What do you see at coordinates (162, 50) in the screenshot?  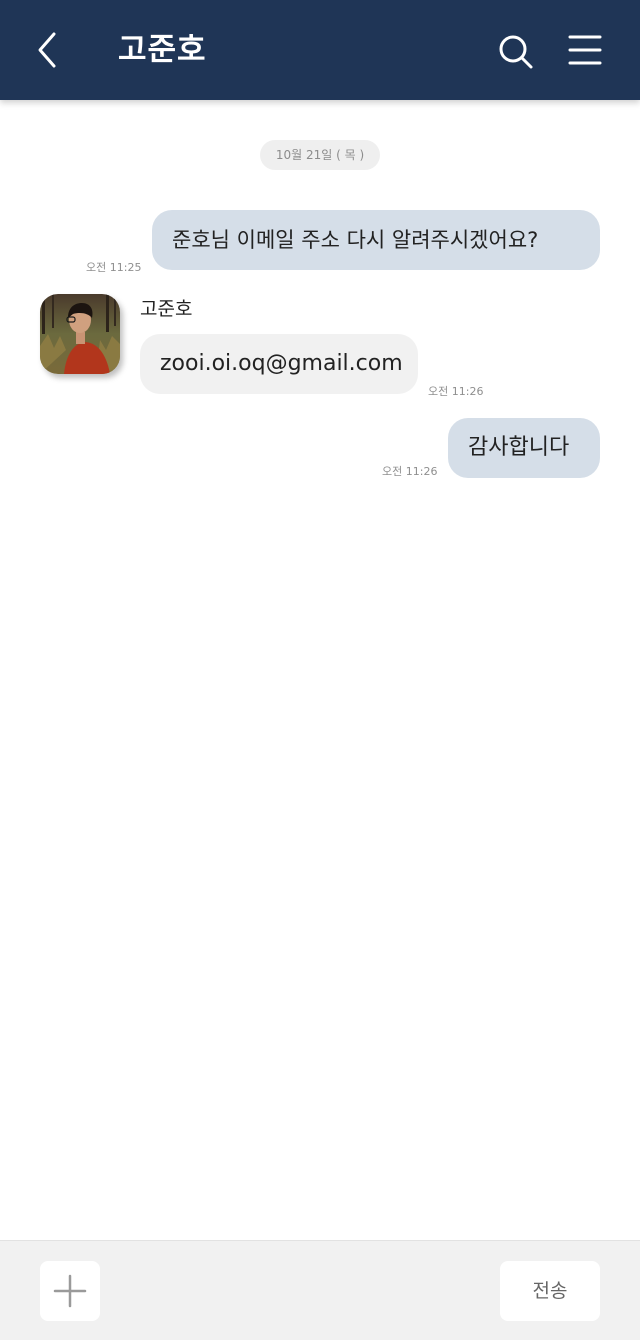 I see `chat-title: 고준호` at bounding box center [162, 50].